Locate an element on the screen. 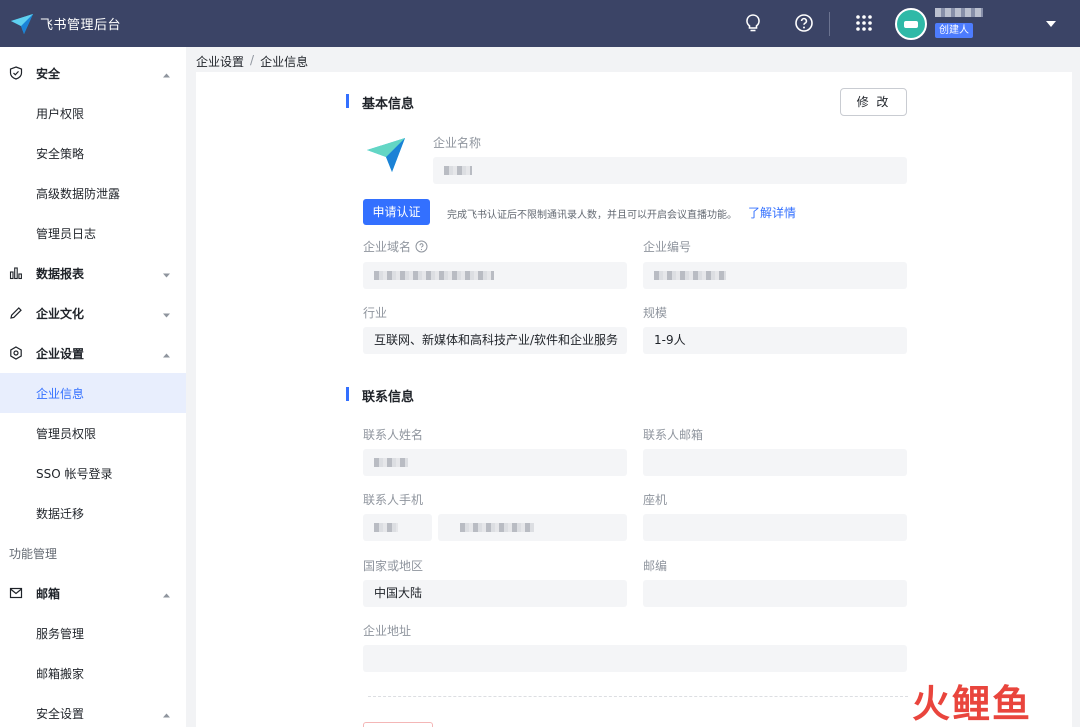 The image size is (1080, 727). learn-more-link: 了解详情 is located at coordinates (772, 212).